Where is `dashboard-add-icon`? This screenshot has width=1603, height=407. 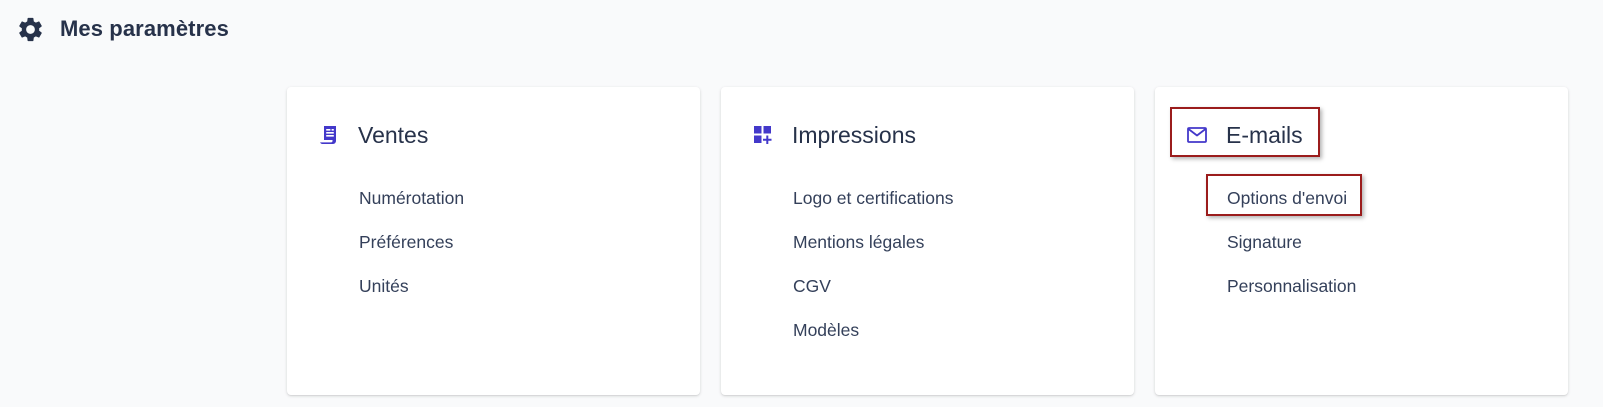 dashboard-add-icon is located at coordinates (763, 135).